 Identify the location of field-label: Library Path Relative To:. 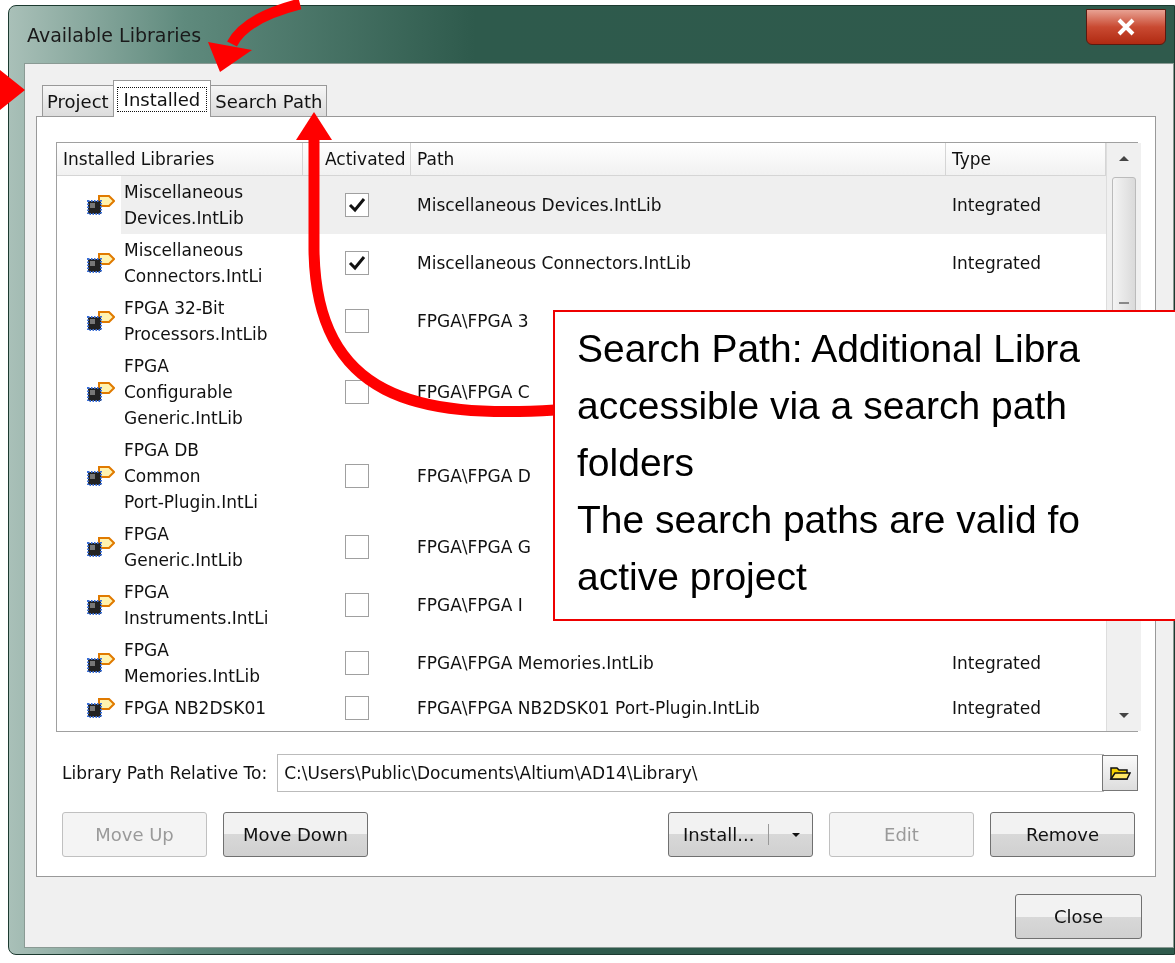
(165, 773).